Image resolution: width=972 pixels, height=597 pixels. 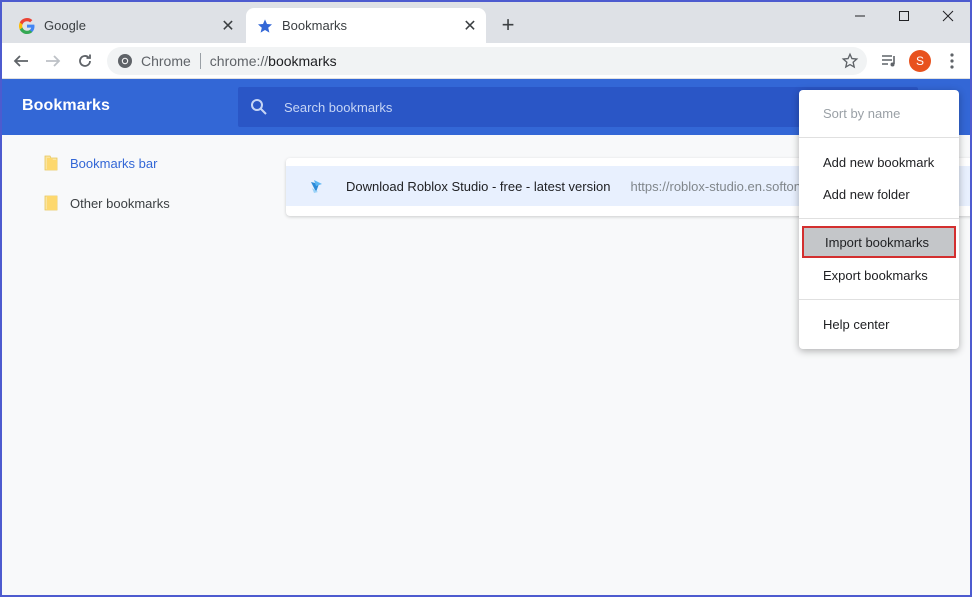 What do you see at coordinates (114, 163) in the screenshot?
I see `sidebar-item-label: Bookmarks bar` at bounding box center [114, 163].